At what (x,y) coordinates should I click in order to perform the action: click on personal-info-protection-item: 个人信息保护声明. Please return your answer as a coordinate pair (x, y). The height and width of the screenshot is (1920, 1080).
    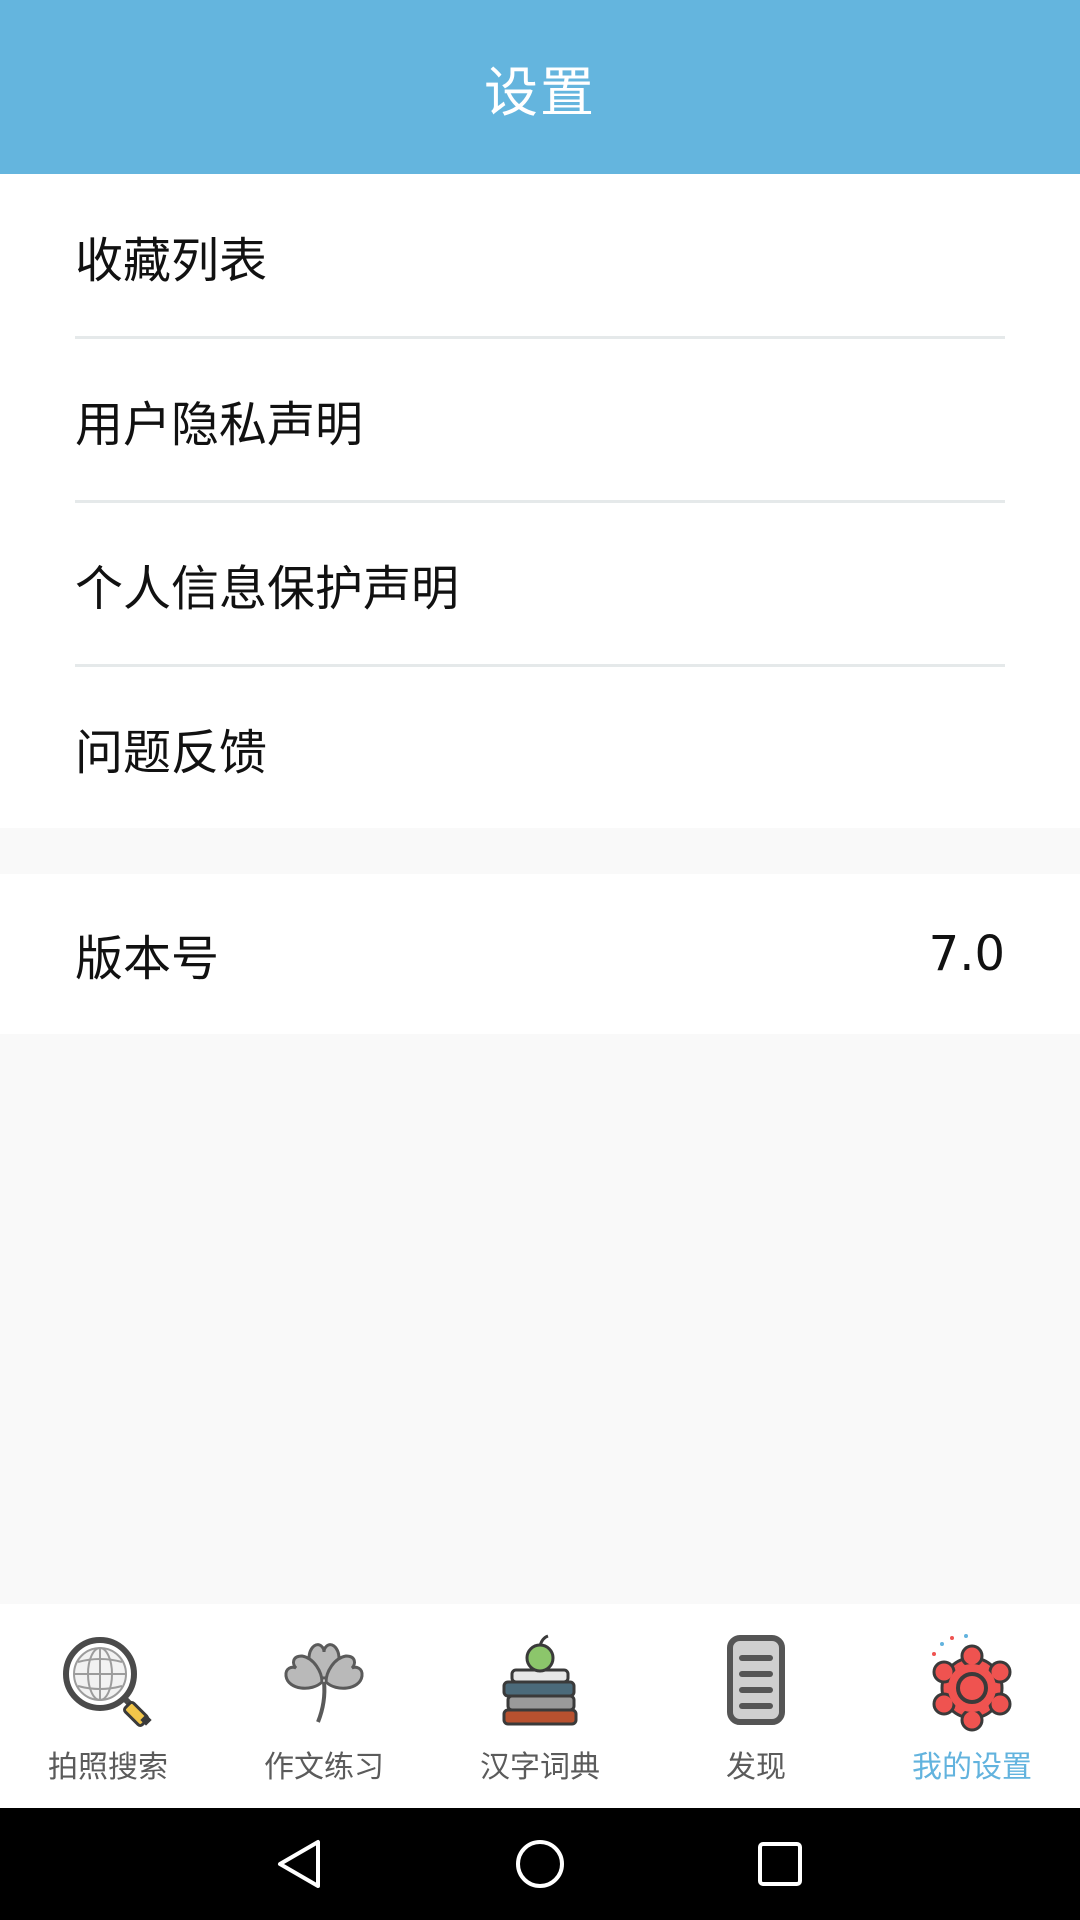
    Looking at the image, I should click on (540, 584).